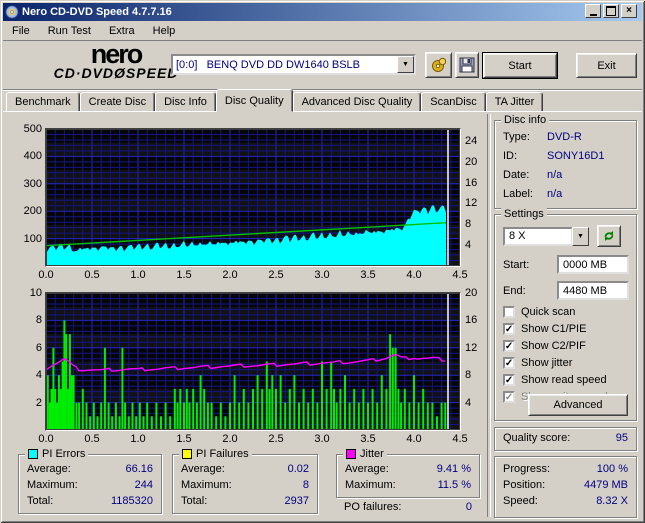 This screenshot has width=645, height=523. I want to click on refresh-icon, so click(609, 236).